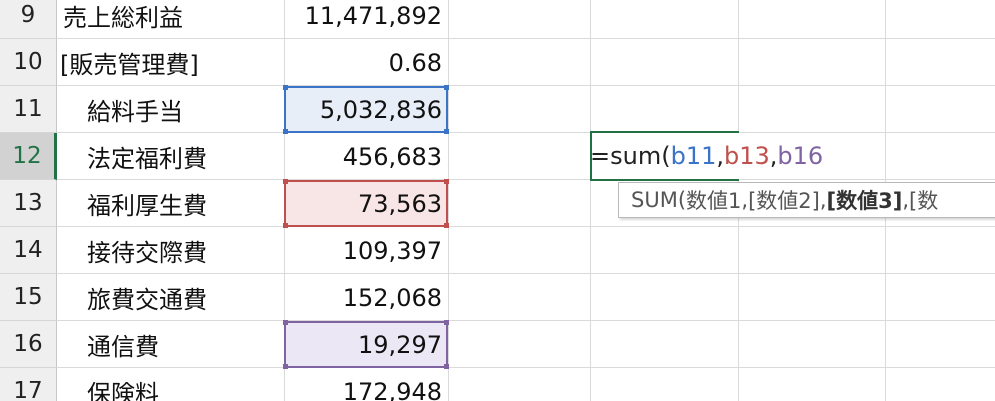 The height and width of the screenshot is (401, 995). Describe the element at coordinates (170, 297) in the screenshot. I see `cell-a15: 旅費交通費` at that location.